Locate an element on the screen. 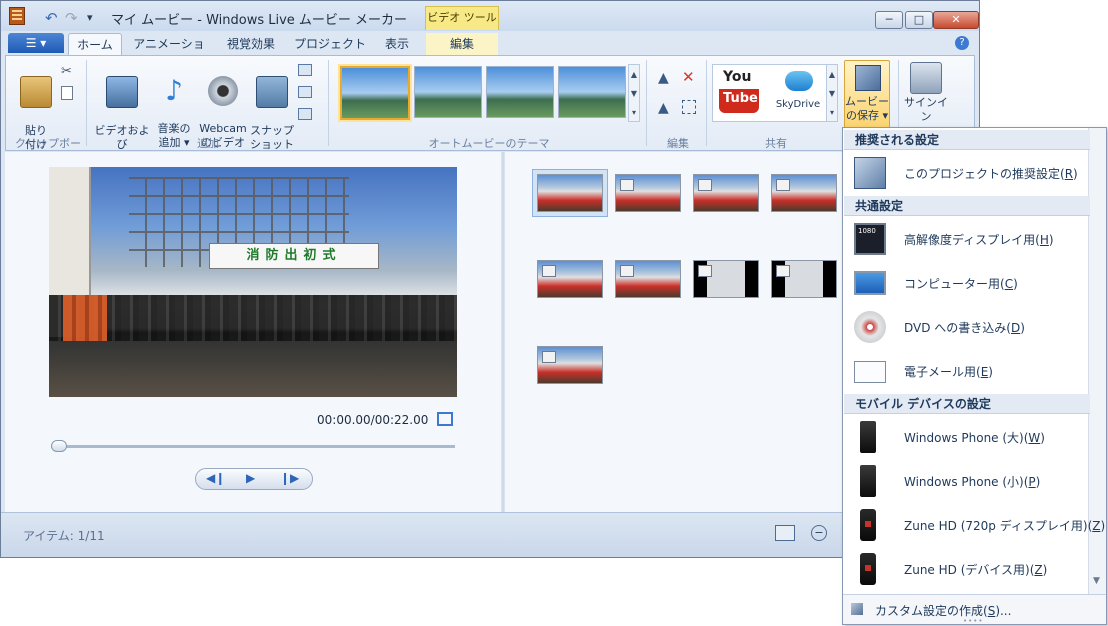 The height and width of the screenshot is (626, 1108). skydrive-label: SkyDrive is located at coordinates (798, 104).